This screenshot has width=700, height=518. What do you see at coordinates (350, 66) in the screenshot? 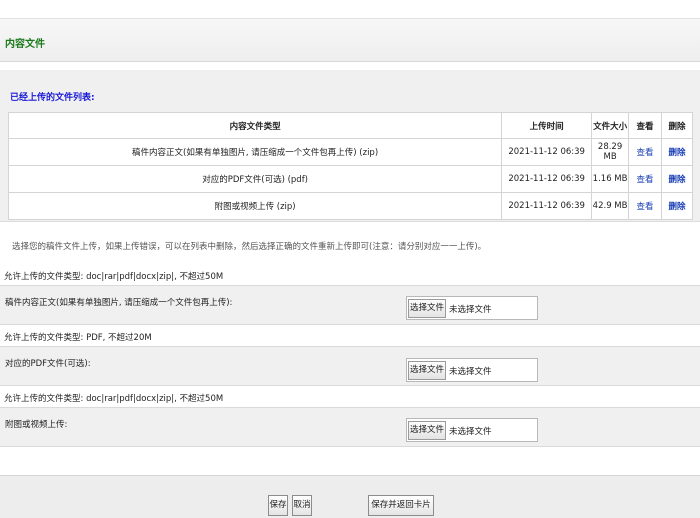
I see `gap-strip` at bounding box center [350, 66].